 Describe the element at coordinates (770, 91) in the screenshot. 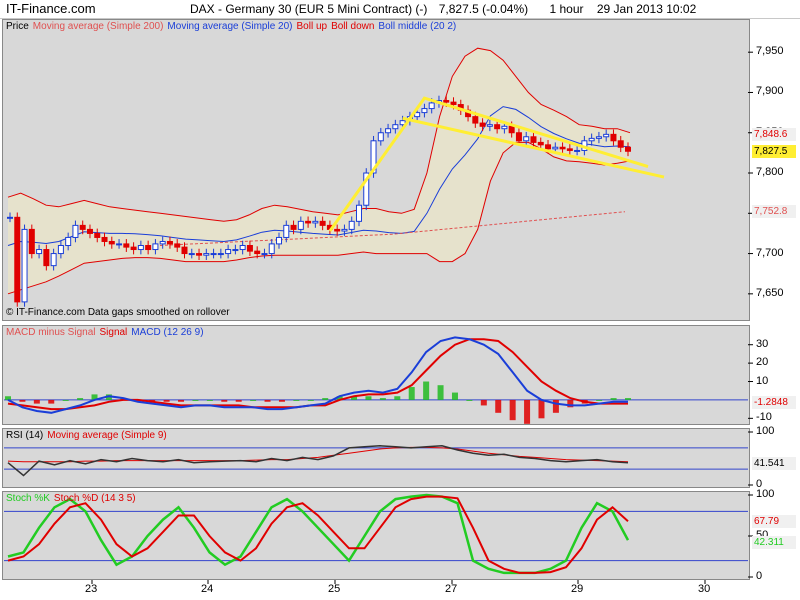

I see `y-tick-label: 7,900` at that location.